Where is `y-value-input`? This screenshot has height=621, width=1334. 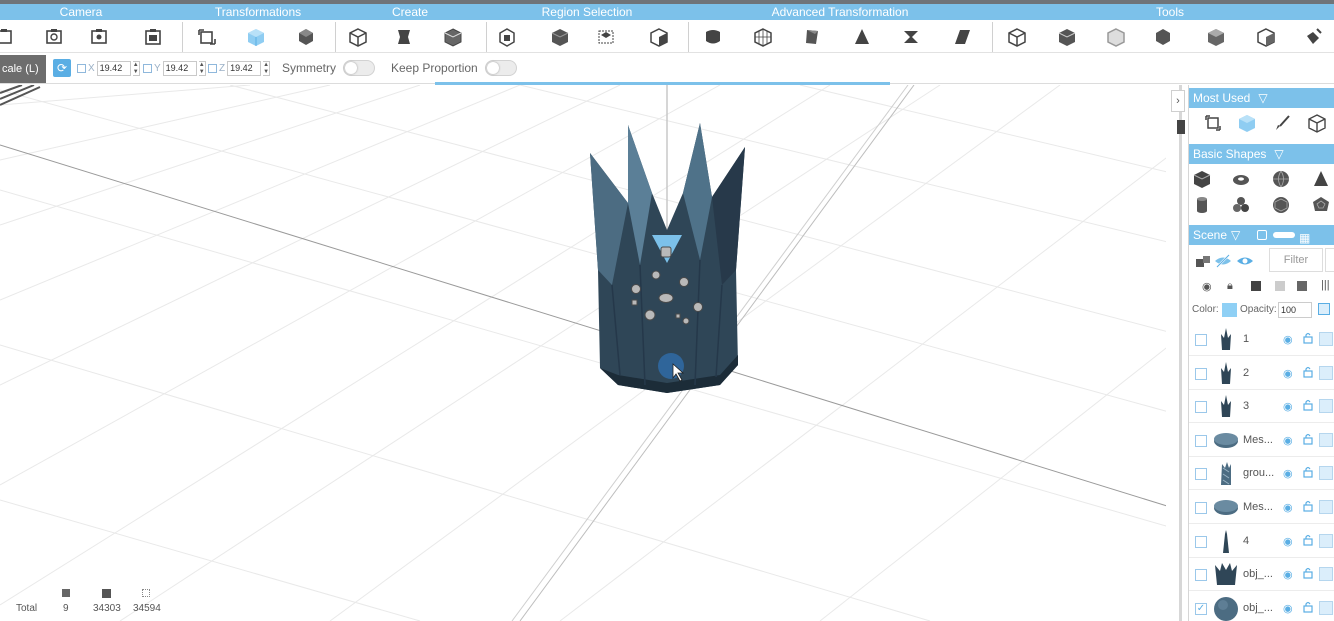
y-value-input is located at coordinates (179, 68).